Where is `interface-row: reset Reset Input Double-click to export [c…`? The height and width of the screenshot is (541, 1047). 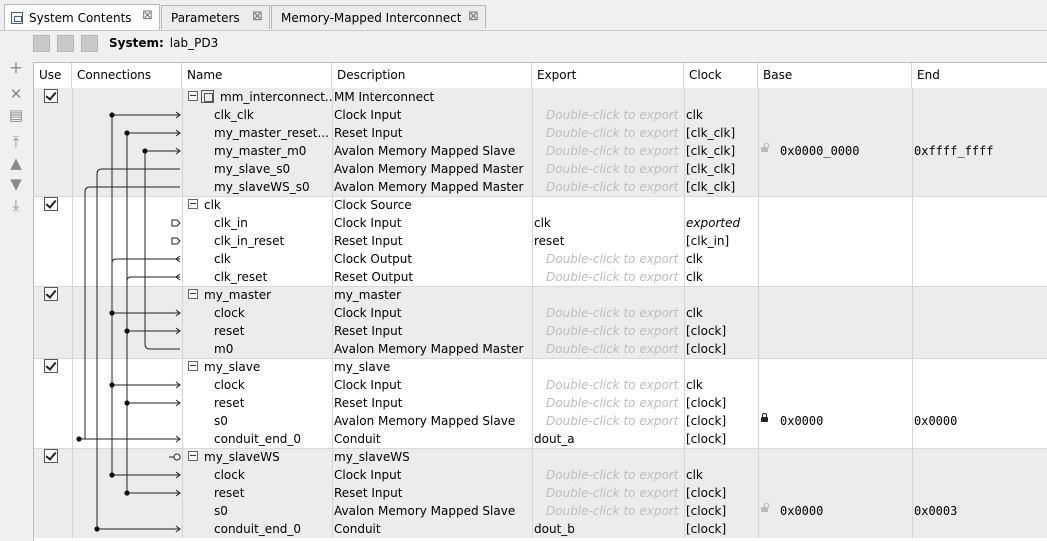 interface-row: reset Reset Input Double-click to export [c… is located at coordinates (540, 403).